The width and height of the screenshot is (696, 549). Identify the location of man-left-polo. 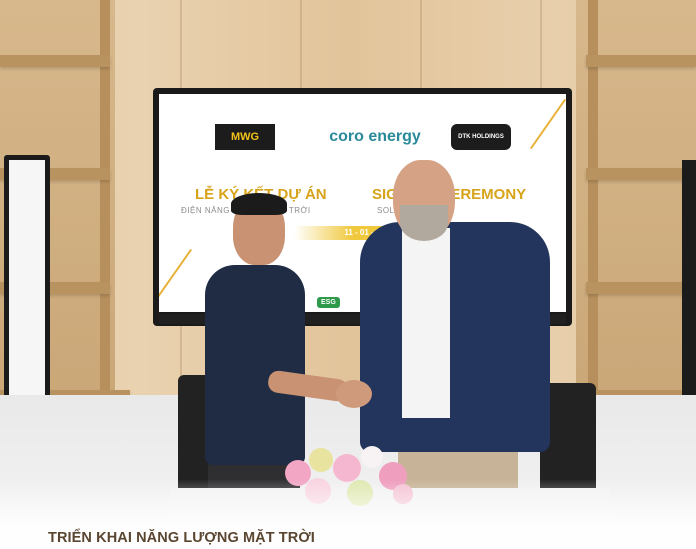
(255, 365).